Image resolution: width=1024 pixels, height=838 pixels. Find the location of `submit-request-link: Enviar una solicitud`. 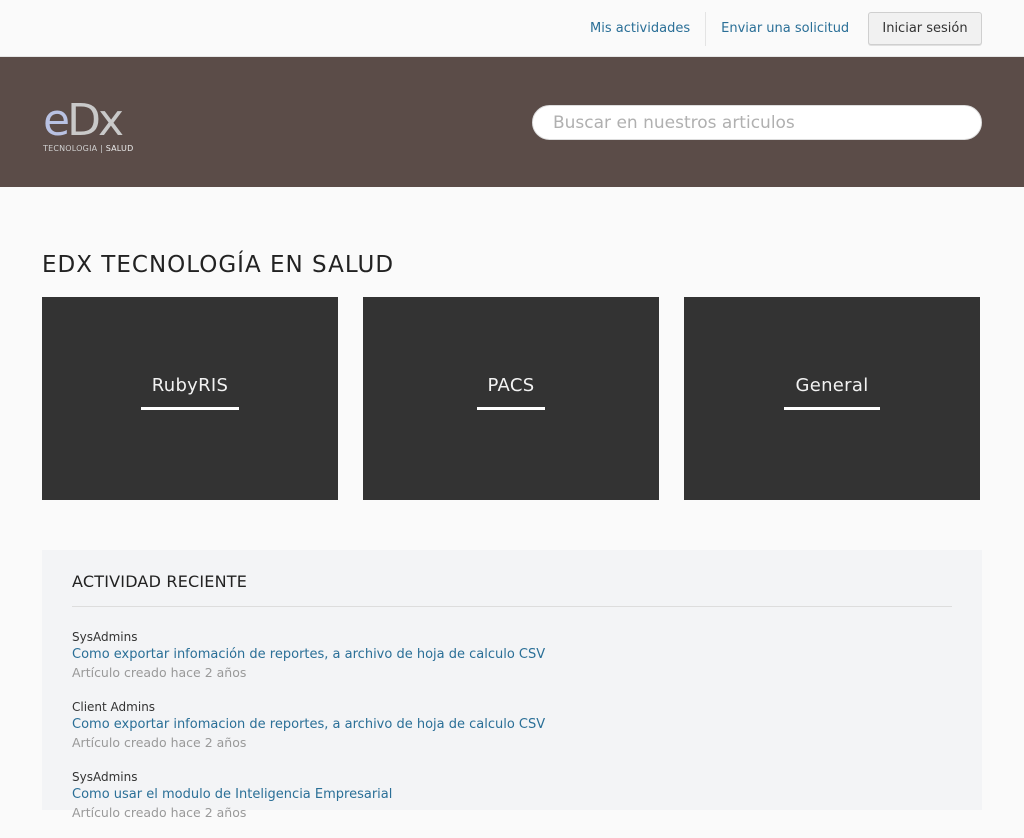

submit-request-link: Enviar una solicitud is located at coordinates (785, 29).